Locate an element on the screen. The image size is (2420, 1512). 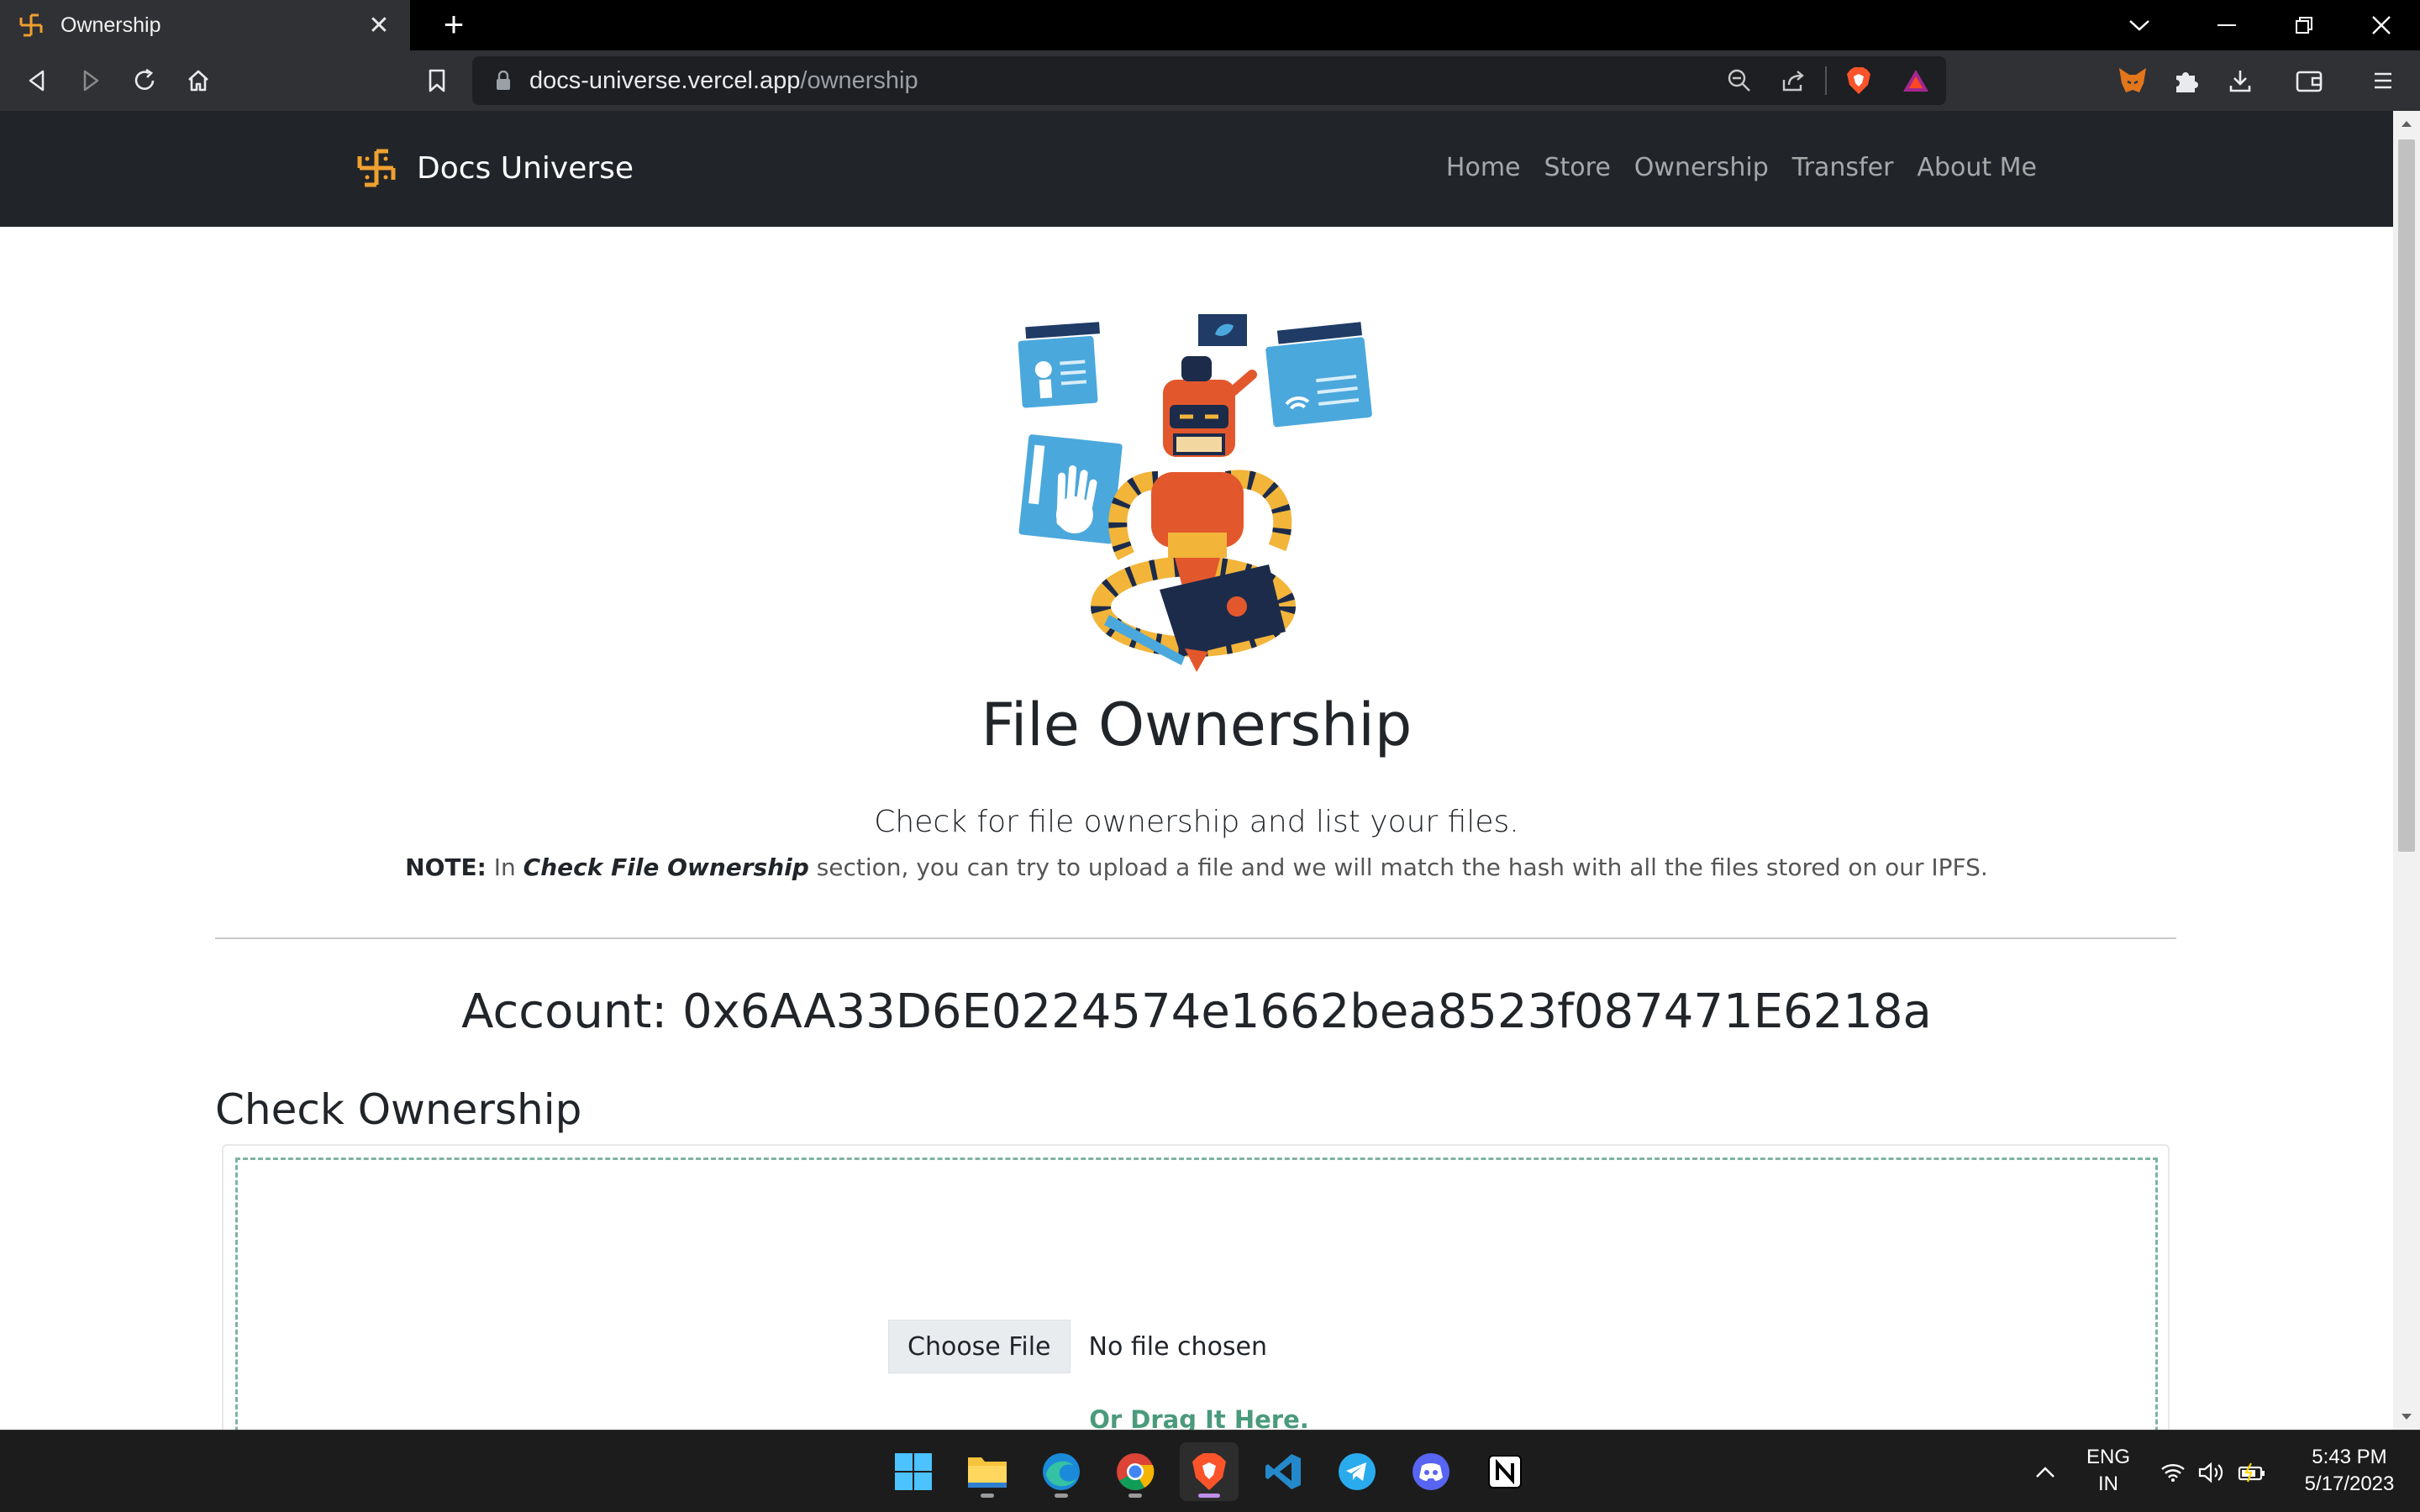
no-file-chosen-text: No file chosen is located at coordinates (1178, 1346).